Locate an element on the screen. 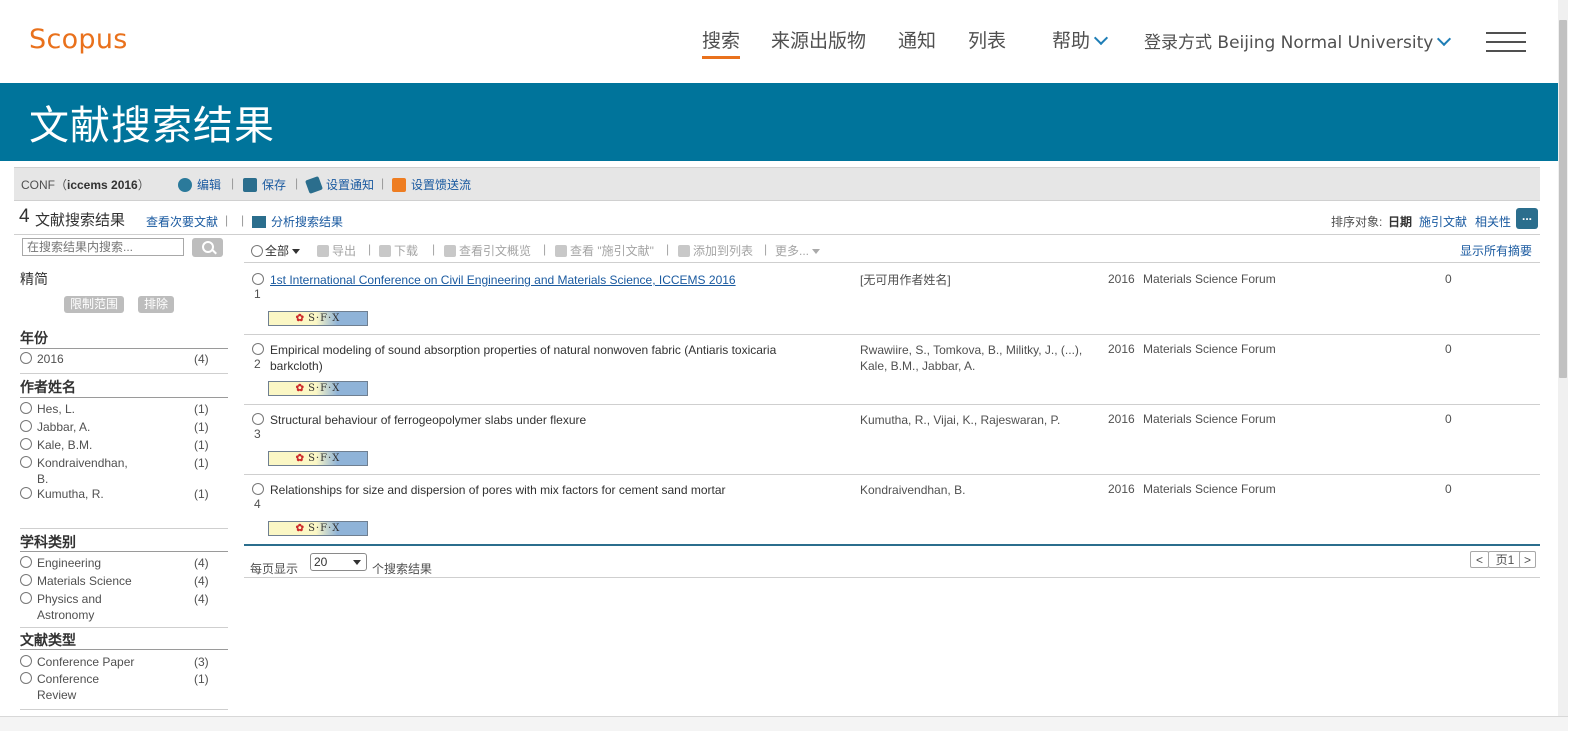 Image resolution: width=1593 pixels, height=731 pixels. facet-label: Materials Science is located at coordinates (84, 581).